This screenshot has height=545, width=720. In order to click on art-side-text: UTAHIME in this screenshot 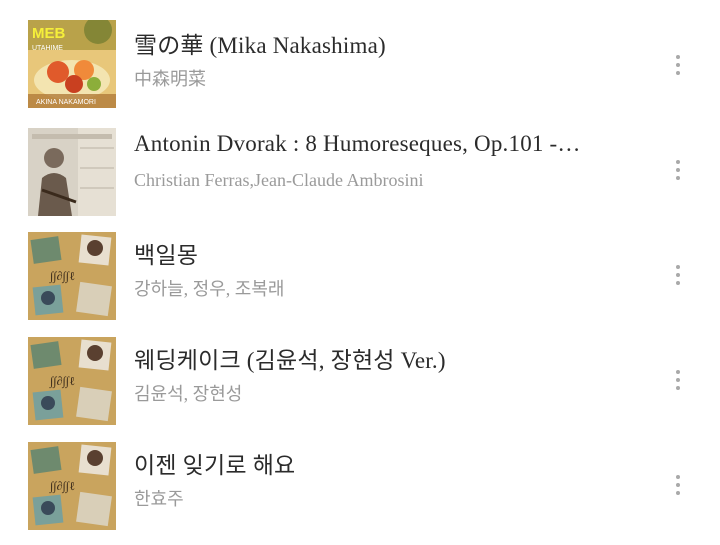, I will do `click(47, 48)`.